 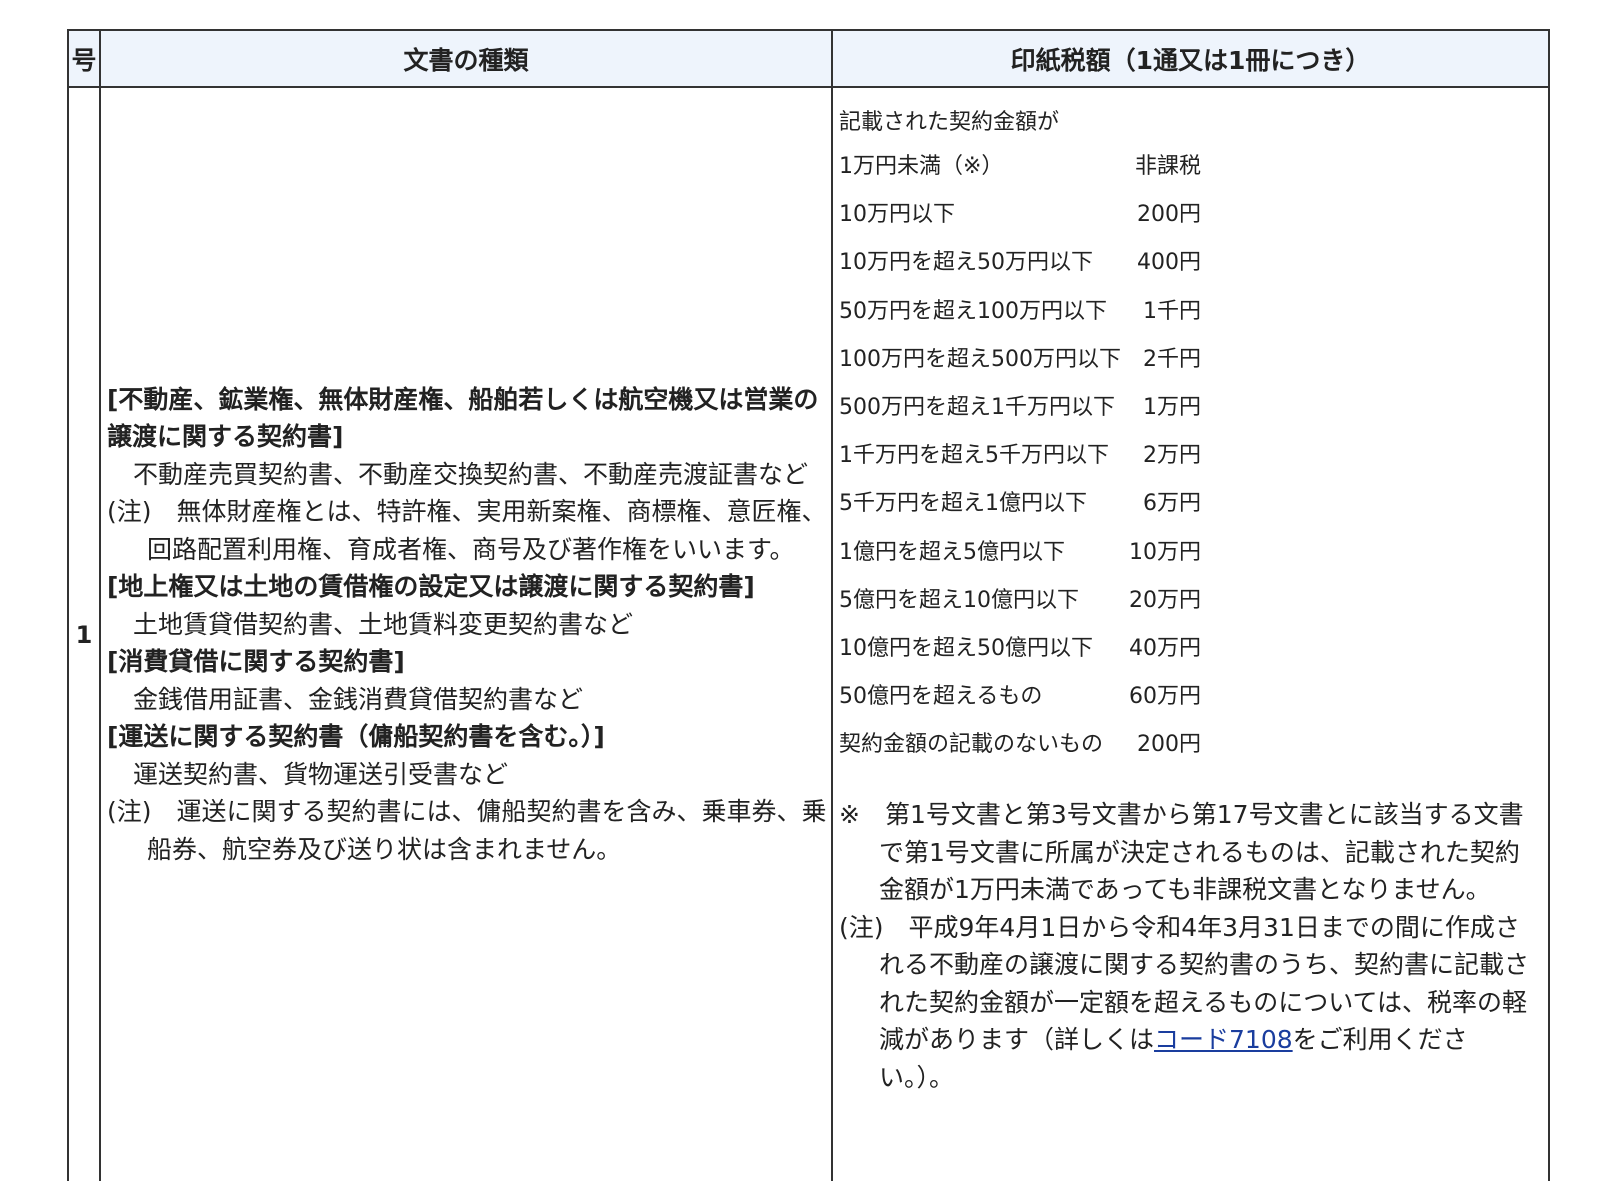 I want to click on rate-amount-range: 50億円を超えるもの, so click(x=941, y=697).